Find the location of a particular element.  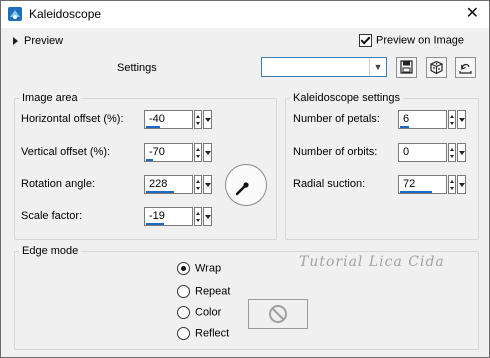

settings-label: Settings is located at coordinates (137, 68).